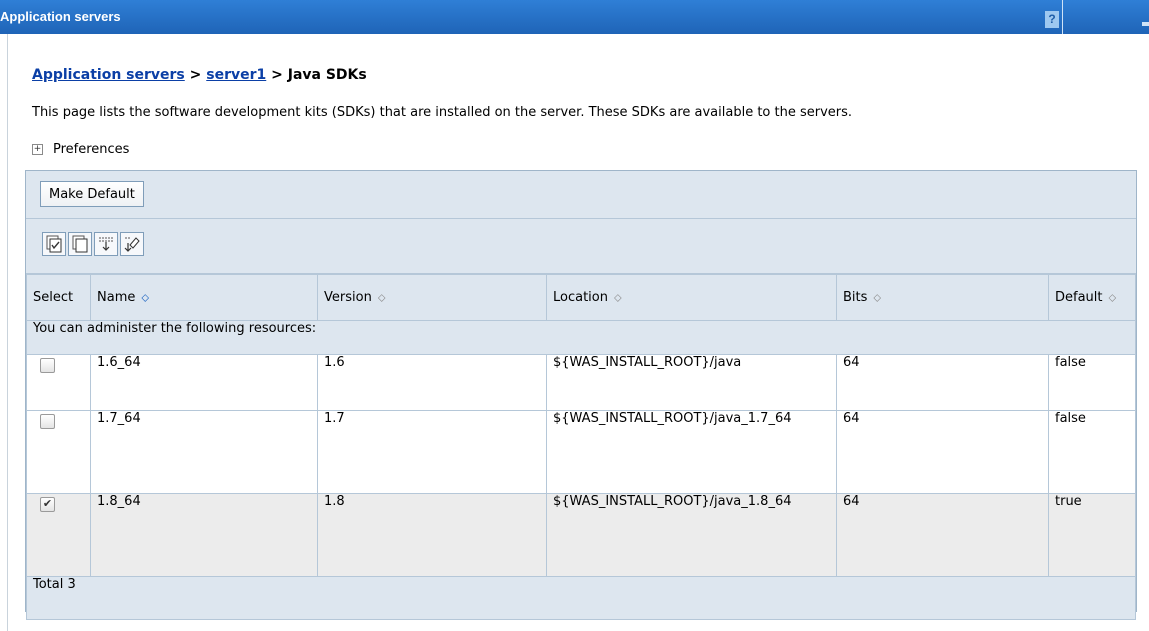  I want to click on breadcrumb-current: Java SDKs, so click(327, 75).